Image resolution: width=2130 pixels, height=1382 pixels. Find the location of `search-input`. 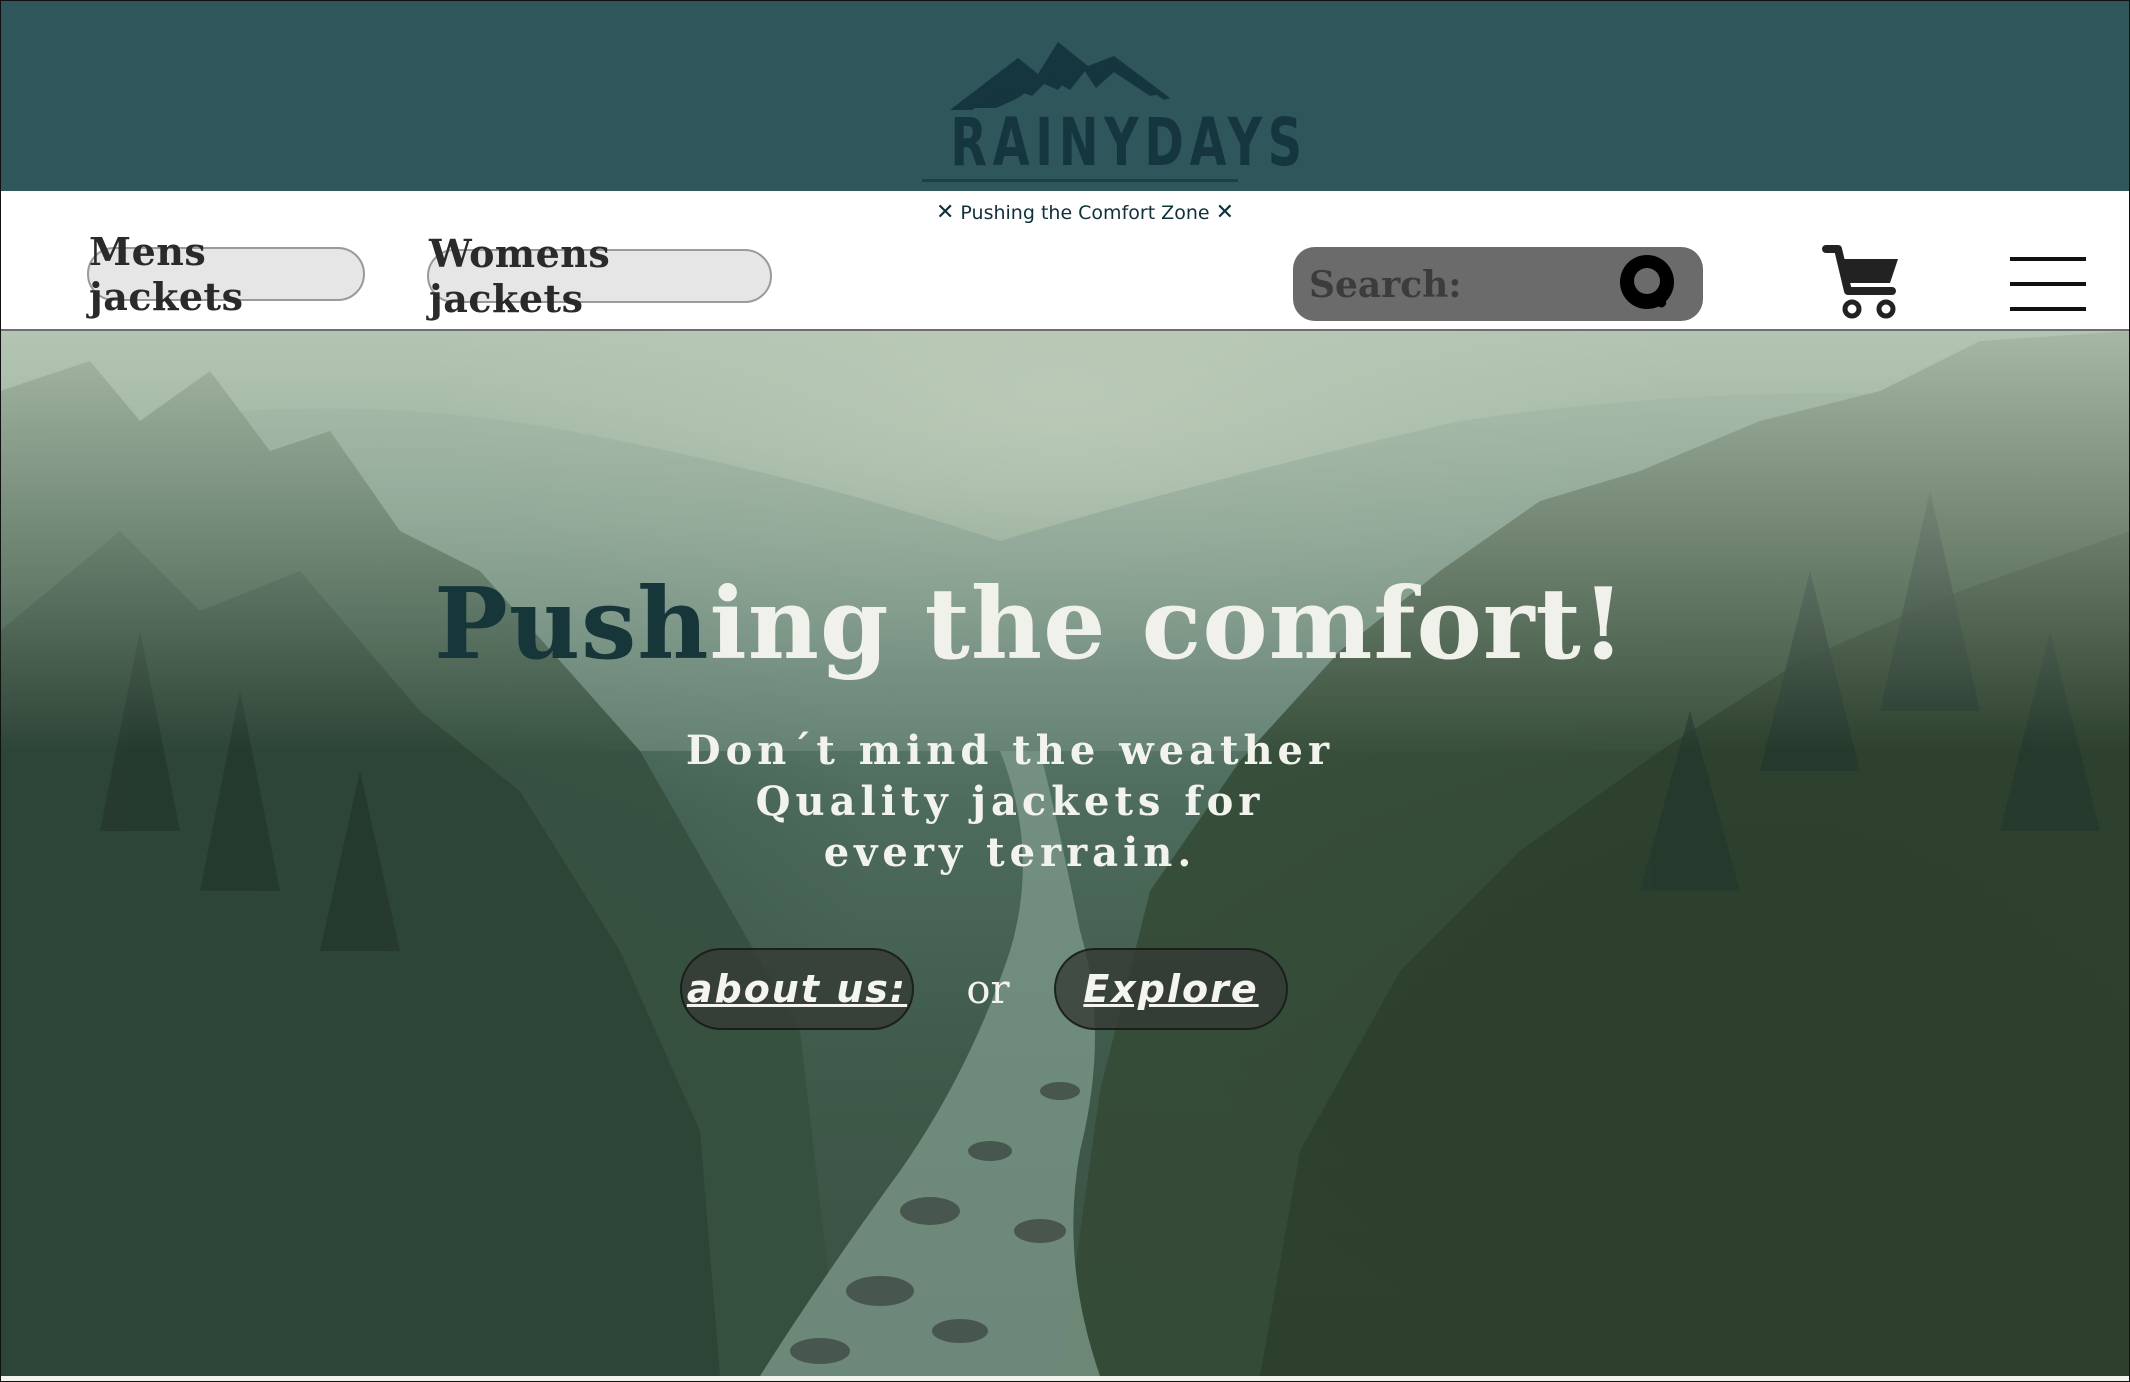

search-input is located at coordinates (1459, 285).